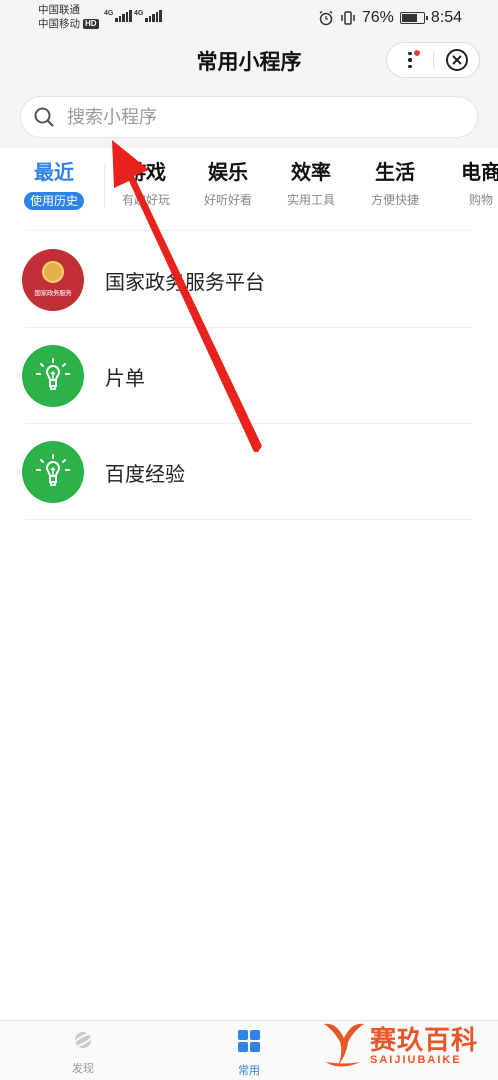 This screenshot has width=498, height=1080. Describe the element at coordinates (257, 117) in the screenshot. I see `search-input` at that location.